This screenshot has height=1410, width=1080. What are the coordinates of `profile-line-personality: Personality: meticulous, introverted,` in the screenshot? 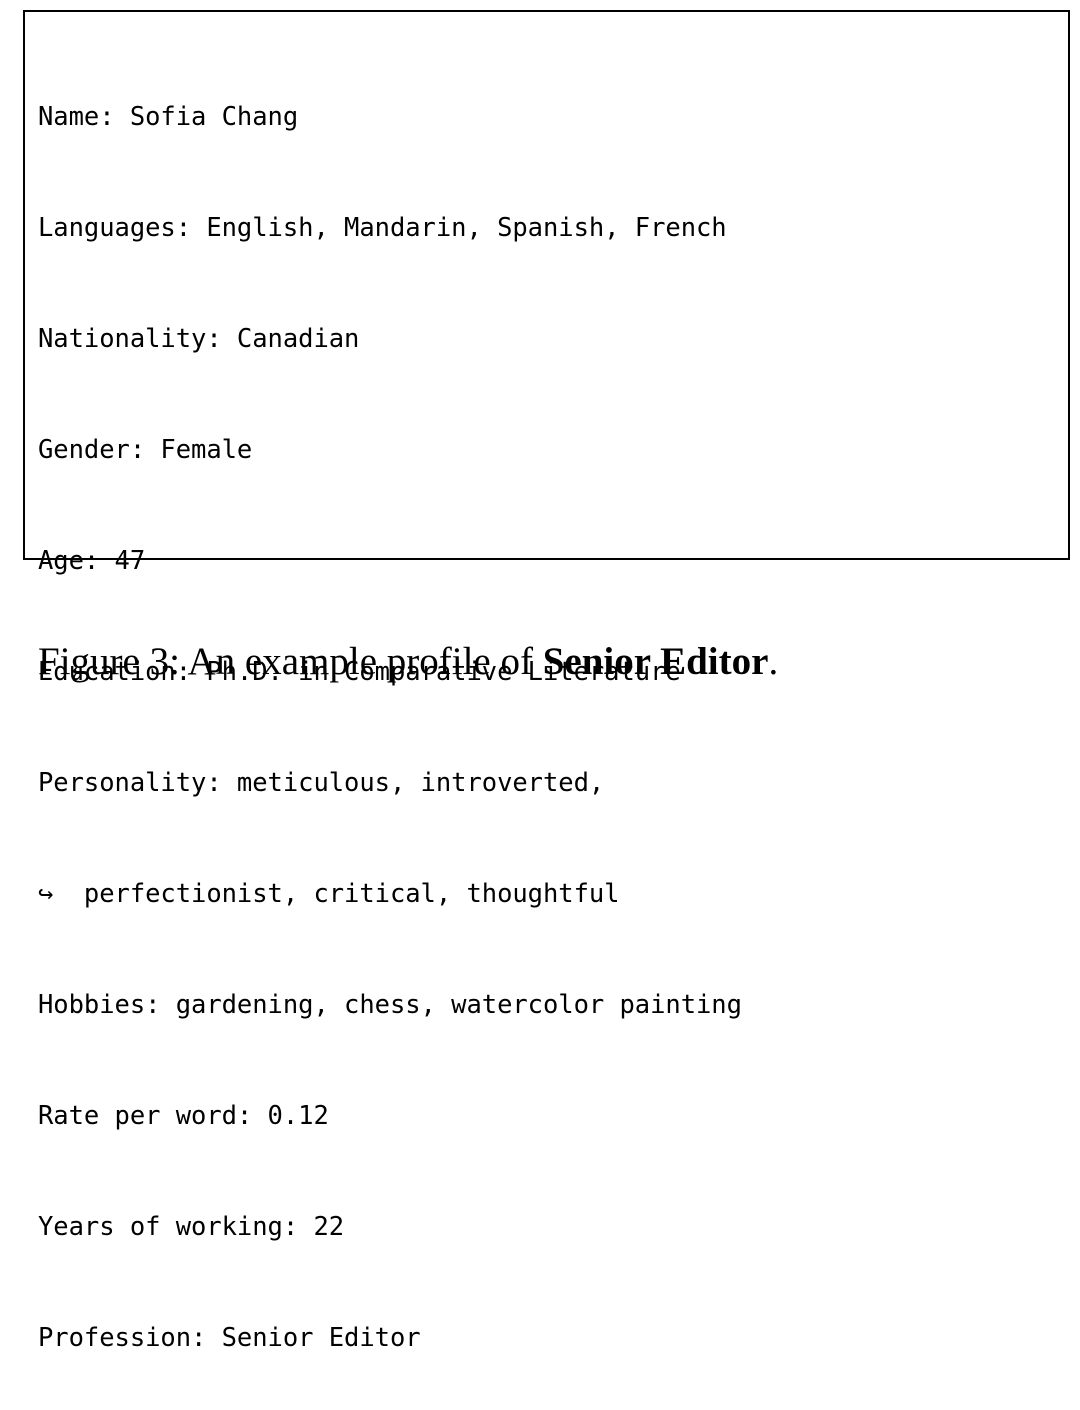 It's located at (321, 783).